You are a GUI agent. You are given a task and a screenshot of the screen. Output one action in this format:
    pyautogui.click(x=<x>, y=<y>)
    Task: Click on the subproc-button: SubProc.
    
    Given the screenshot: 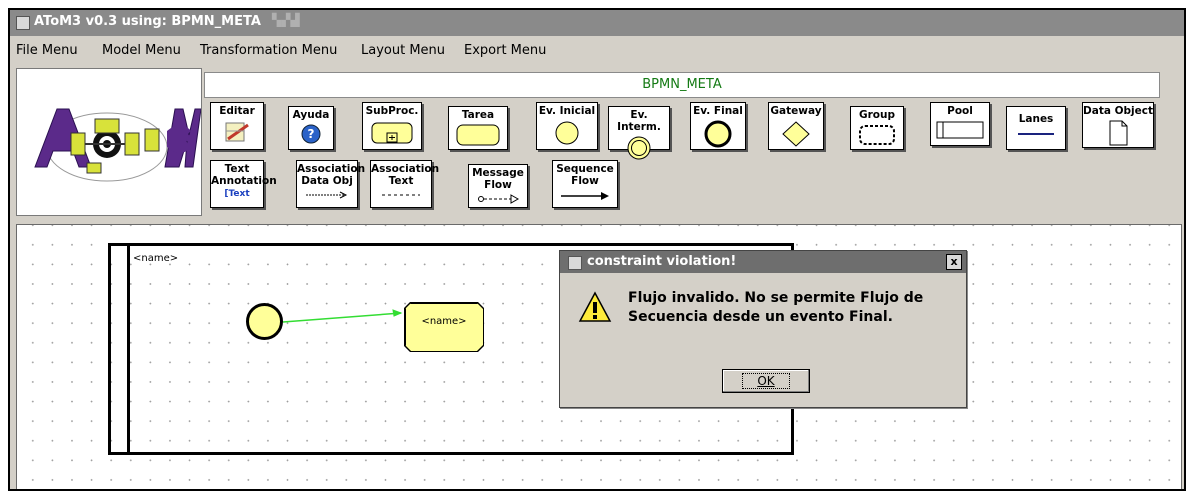 What is the action you would take?
    pyautogui.click(x=392, y=126)
    